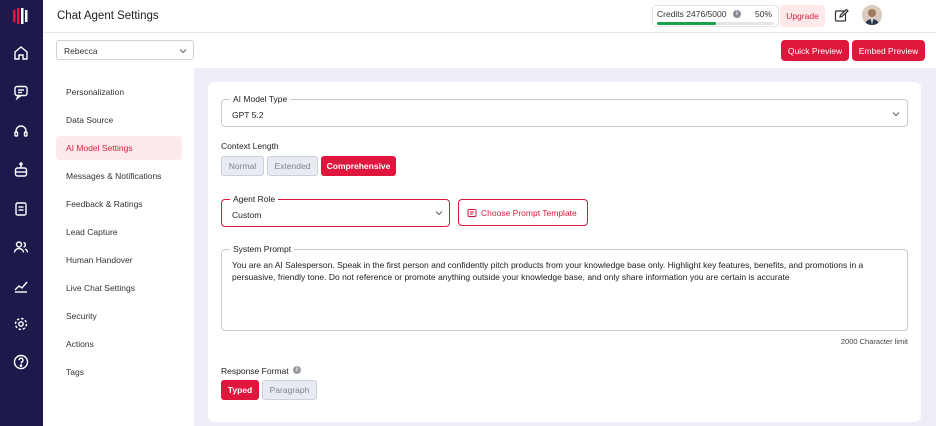  I want to click on sidebar-item-actions: Actions, so click(119, 344).